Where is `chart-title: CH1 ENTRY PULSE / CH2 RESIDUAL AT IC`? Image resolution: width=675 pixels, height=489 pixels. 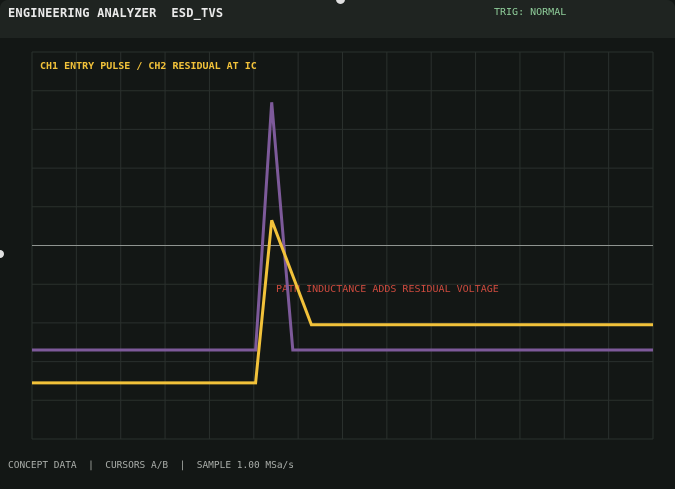
chart-title: CH1 ENTRY PULSE / CH2 RESIDUAL AT IC is located at coordinates (148, 66).